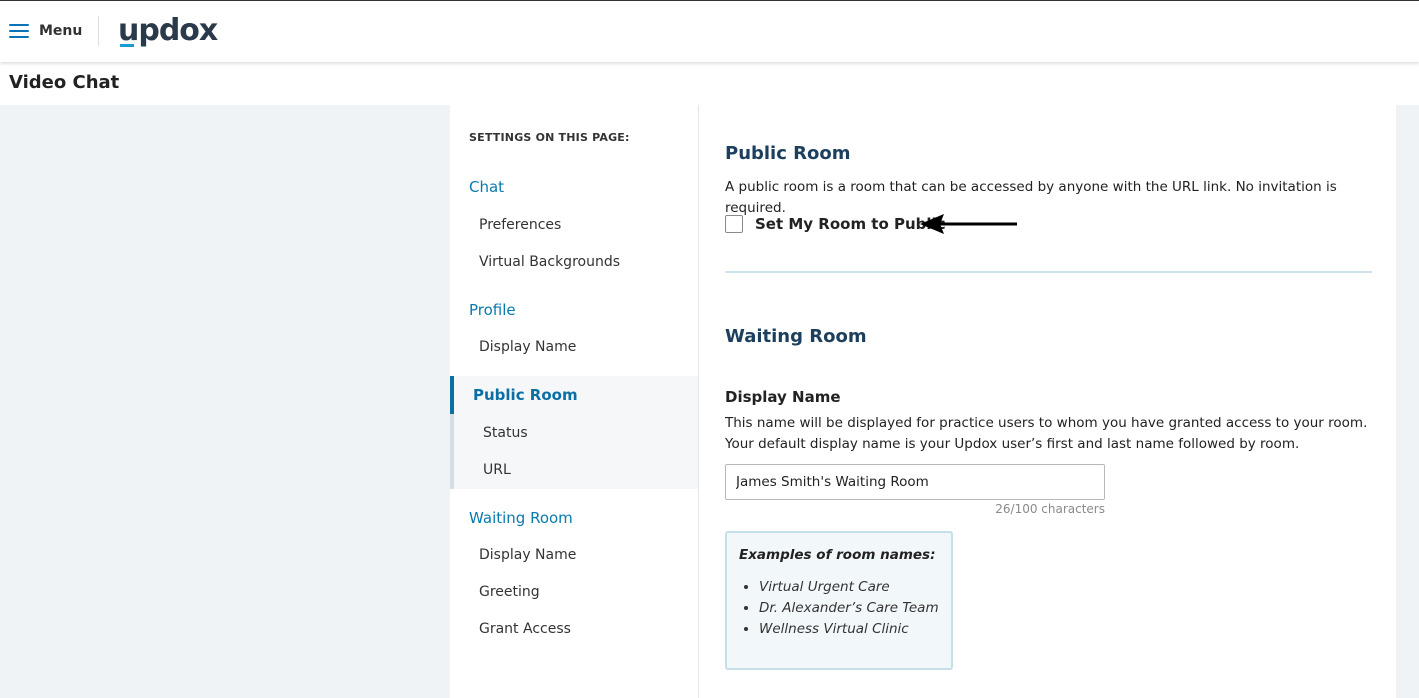  I want to click on nav-item-waiting-display-name: Display Name, so click(527, 555).